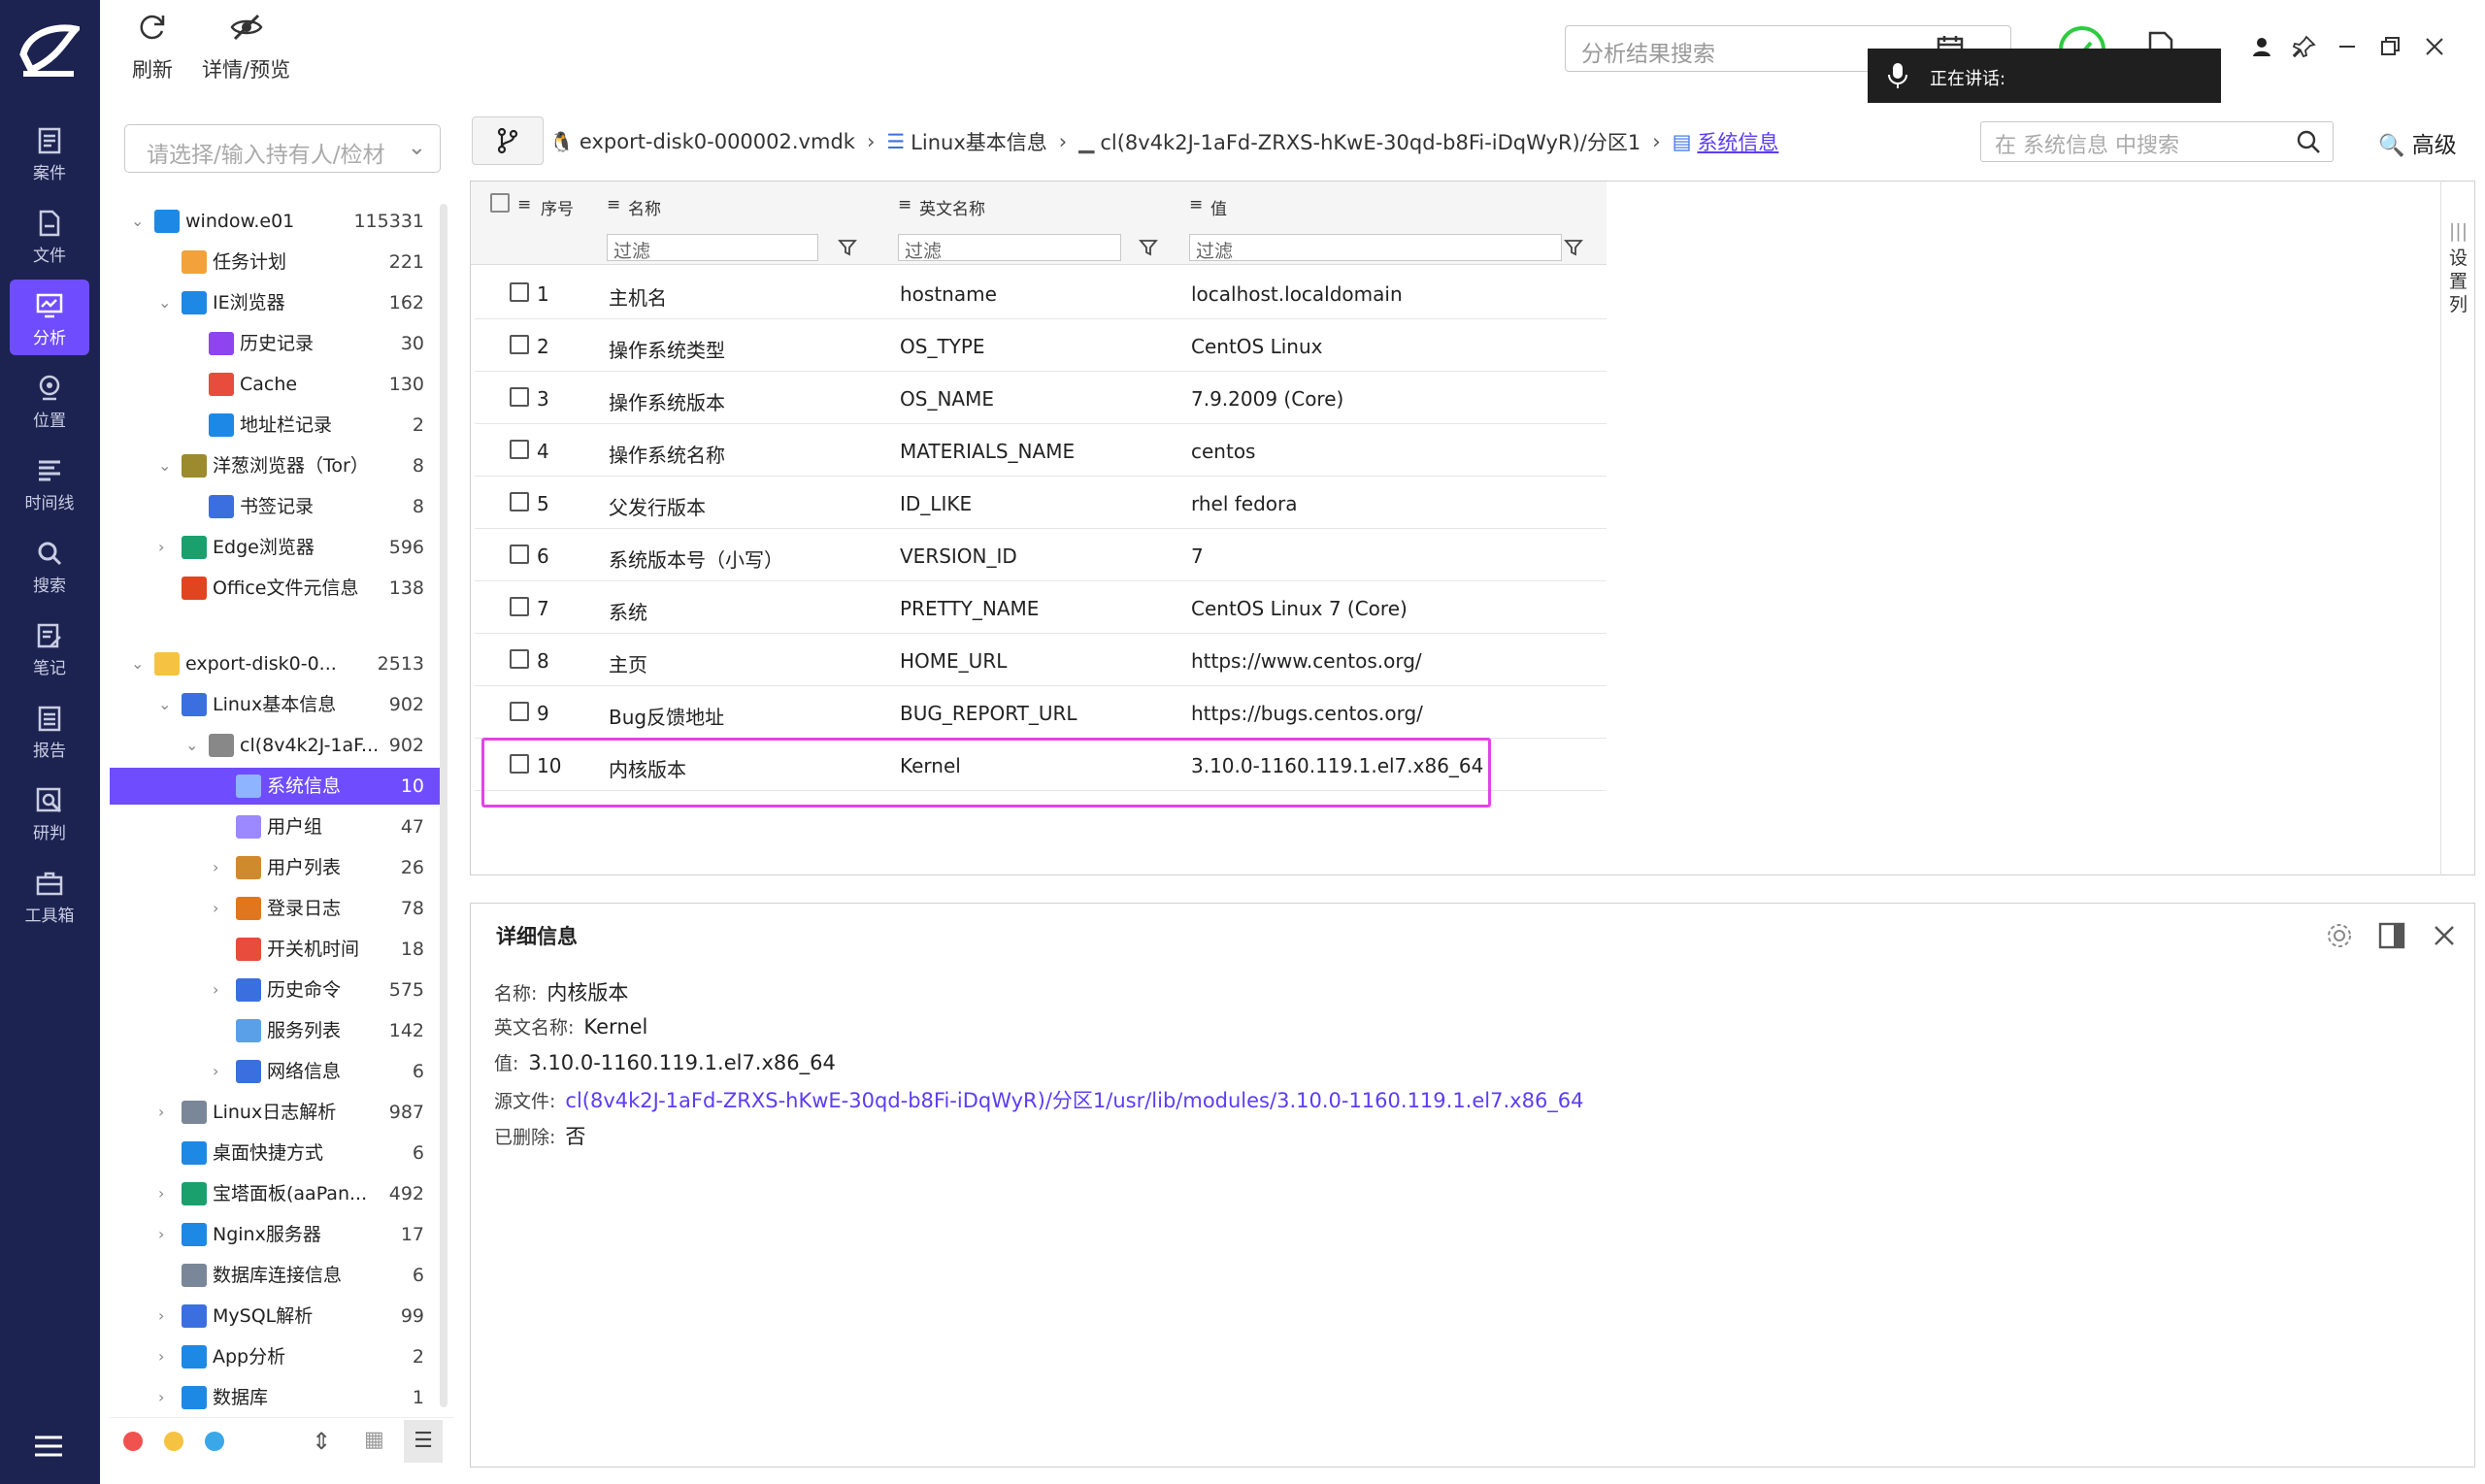 This screenshot has width=2485, height=1484. Describe the element at coordinates (276, 588) in the screenshot. I see `tree-item: Office文件元信息 138` at that location.